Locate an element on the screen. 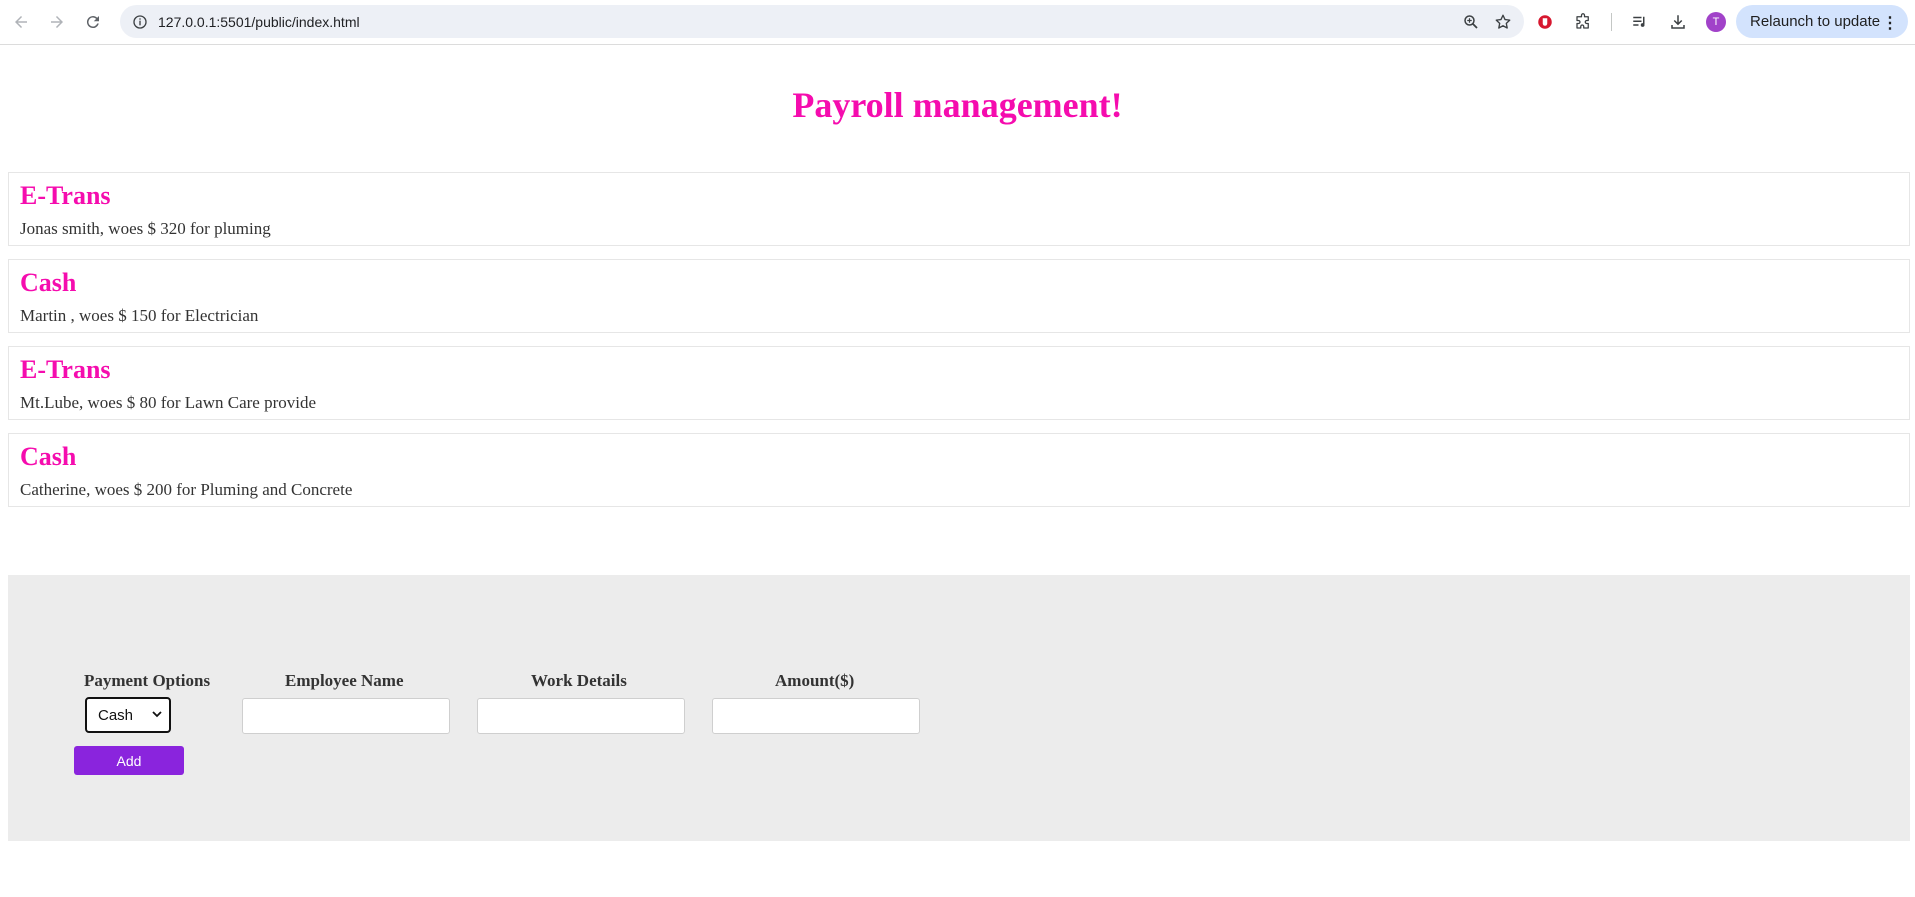 Image resolution: width=1915 pixels, height=897 pixels. payment-options-select: Cash is located at coordinates (128, 715).